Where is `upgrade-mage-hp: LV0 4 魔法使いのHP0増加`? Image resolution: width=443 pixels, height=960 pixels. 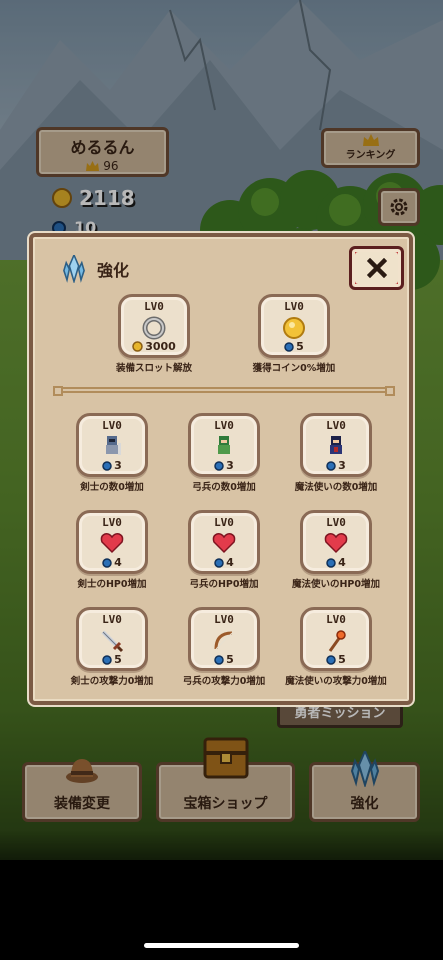 upgrade-mage-hp: LV0 4 魔法使いのHP0増加 is located at coordinates (336, 550).